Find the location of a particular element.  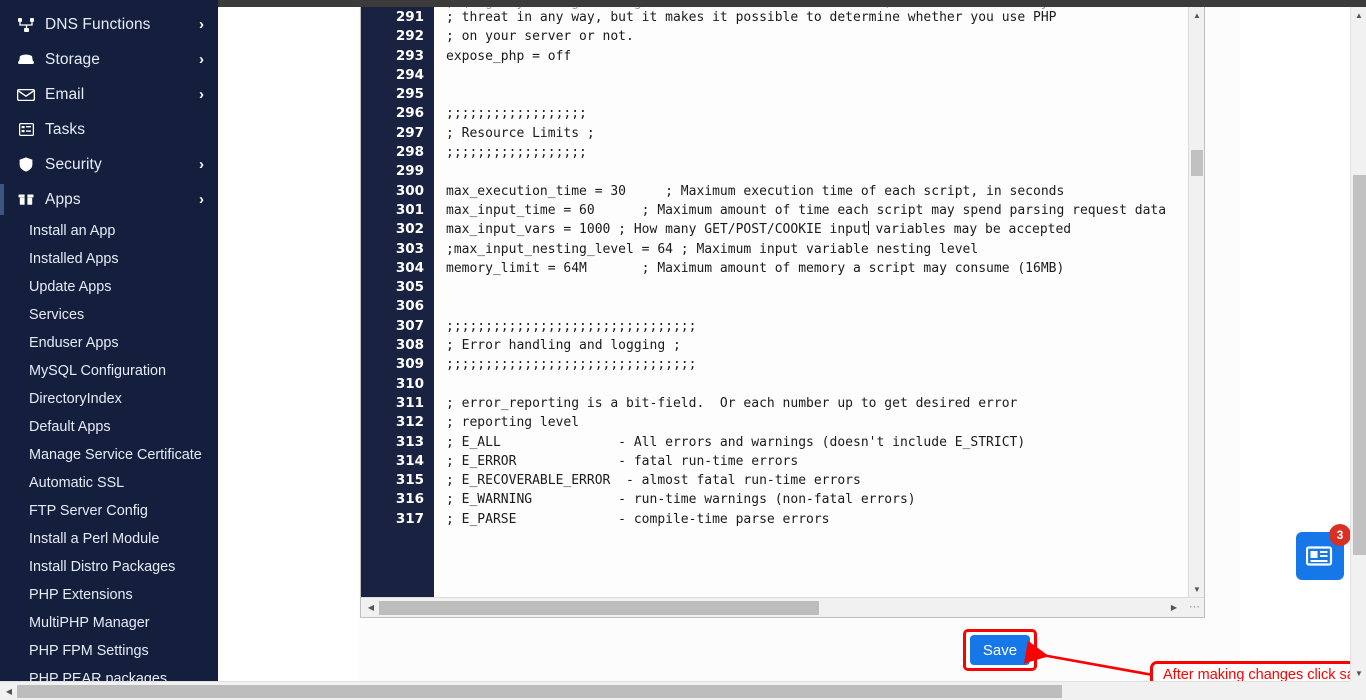

editor-resize-grip: ⋯ is located at coordinates (1194, 607).